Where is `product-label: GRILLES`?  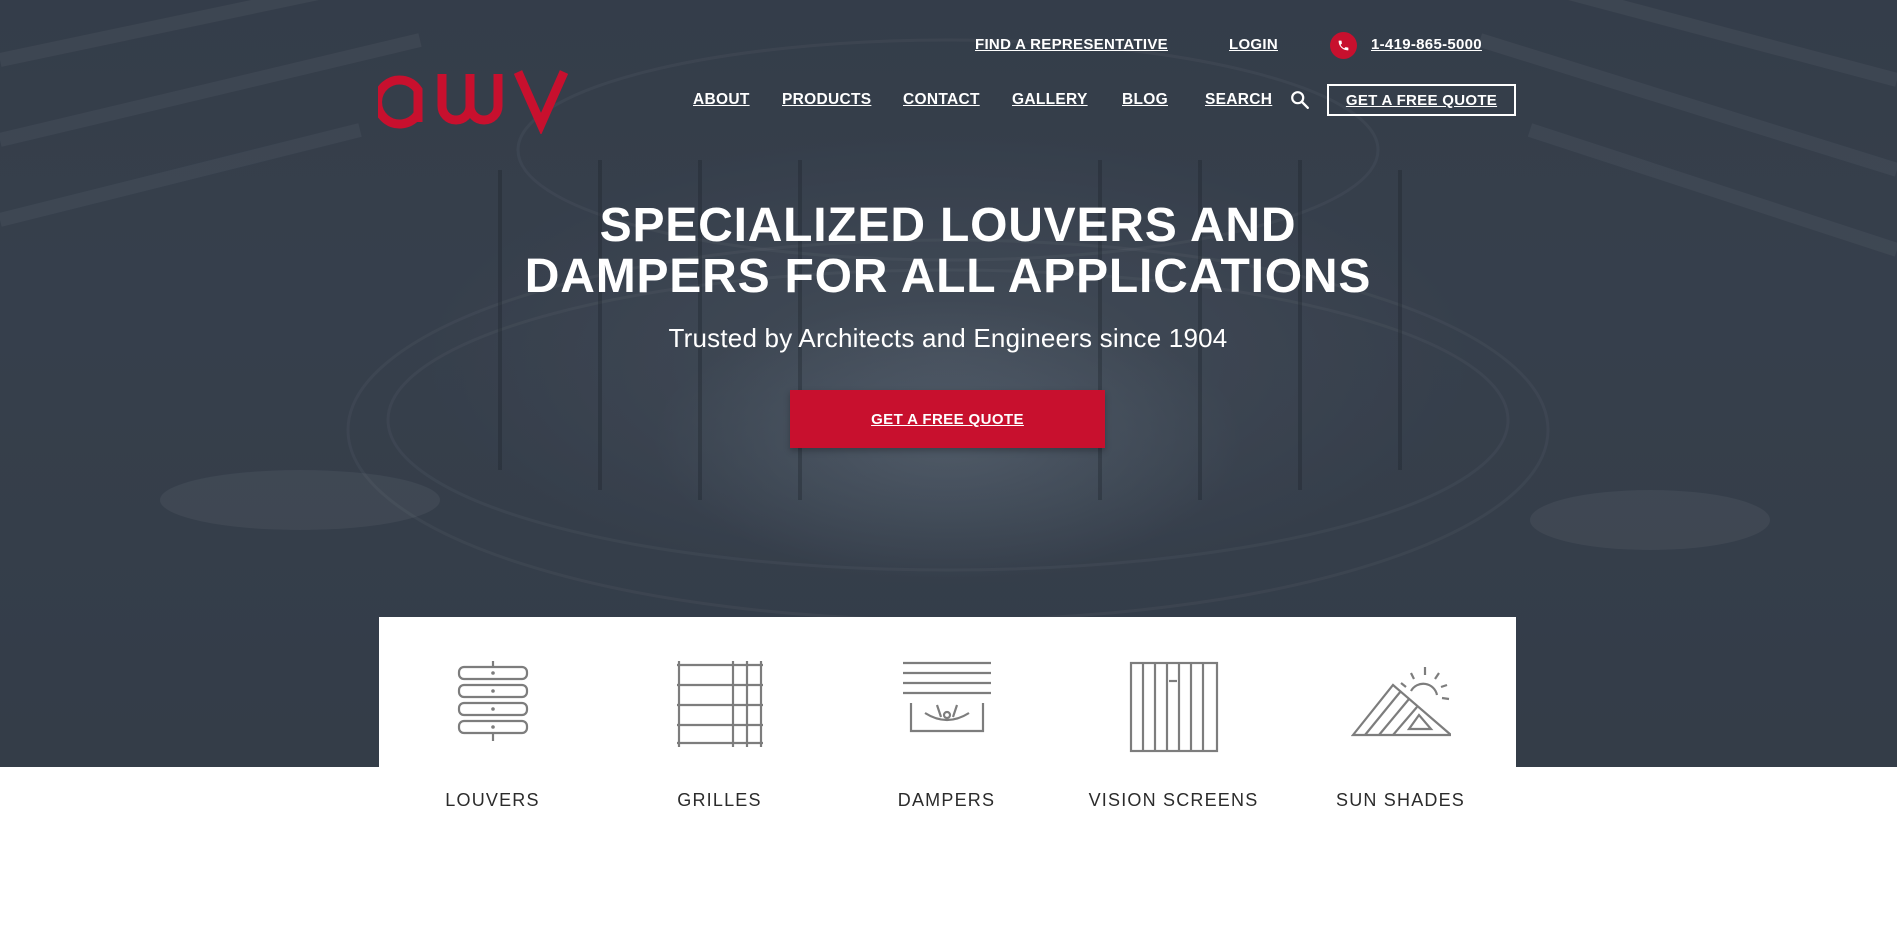
product-label: GRILLES is located at coordinates (719, 800).